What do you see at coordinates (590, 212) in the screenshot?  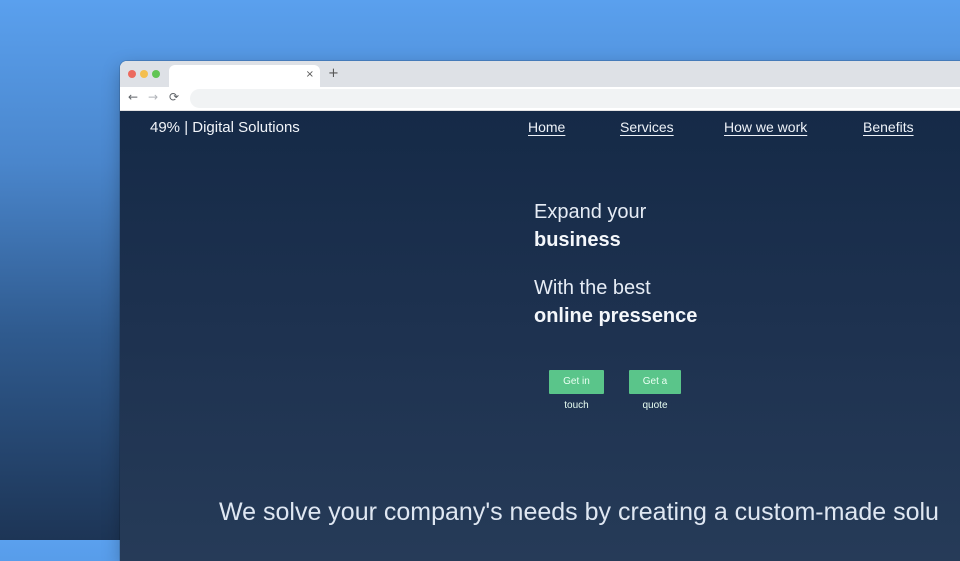 I see `hero-heading-line-1: Expand your` at bounding box center [590, 212].